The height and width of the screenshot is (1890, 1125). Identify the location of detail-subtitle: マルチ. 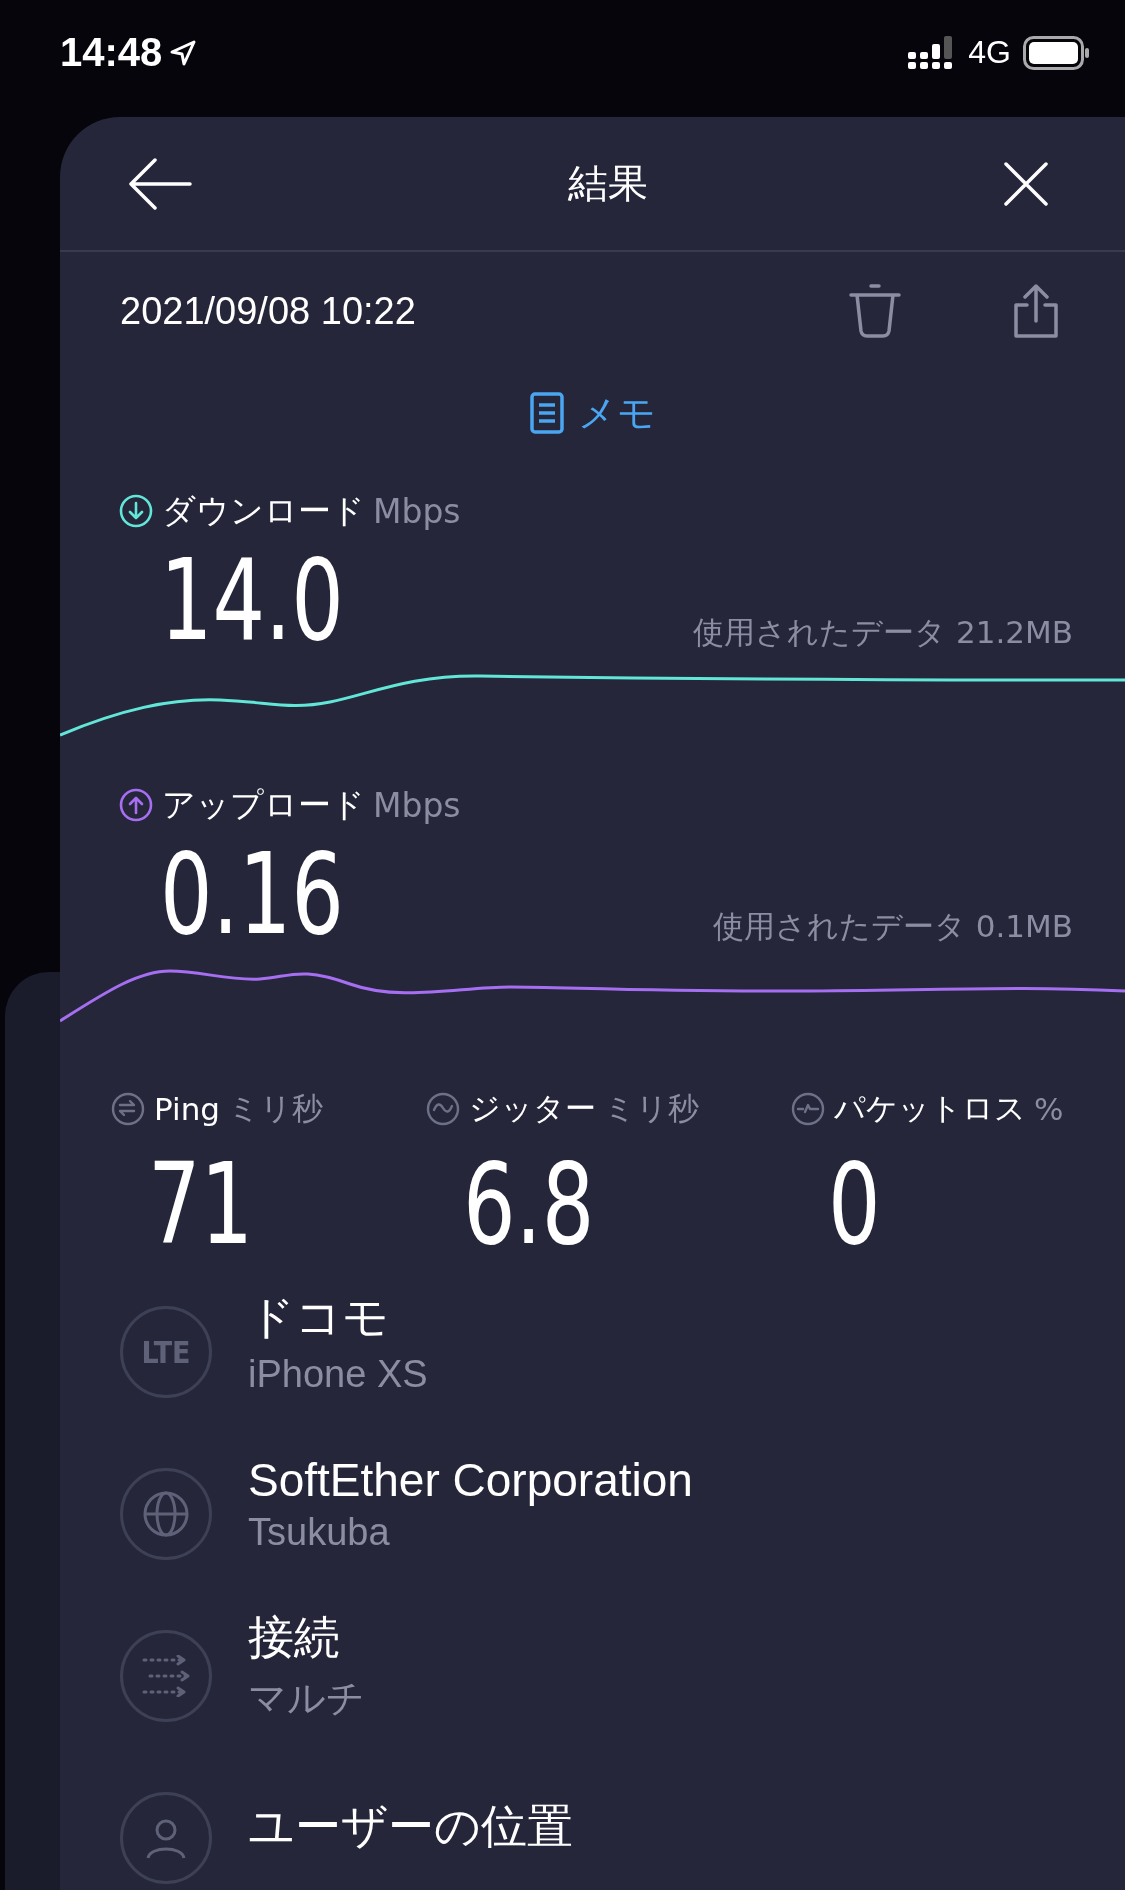
(306, 1698).